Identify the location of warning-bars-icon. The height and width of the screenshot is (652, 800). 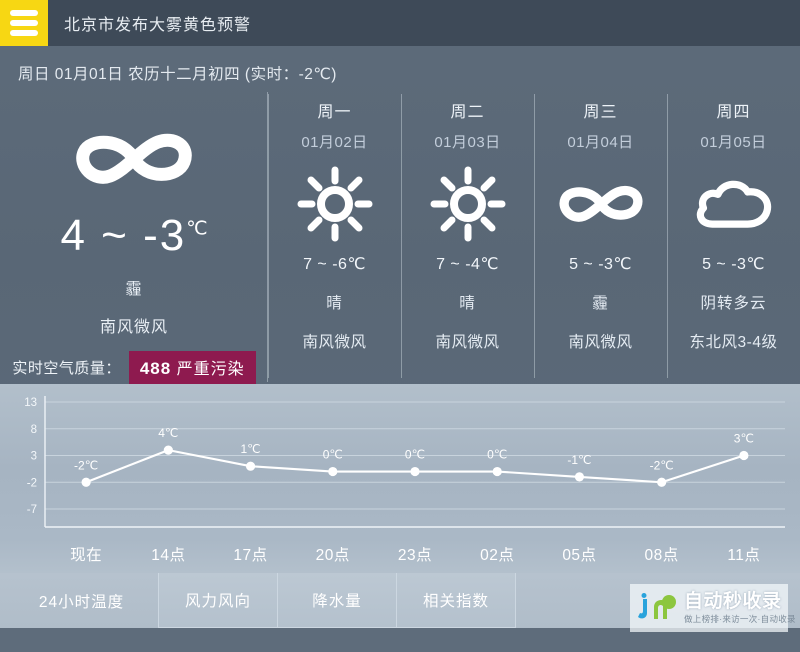
(24, 23).